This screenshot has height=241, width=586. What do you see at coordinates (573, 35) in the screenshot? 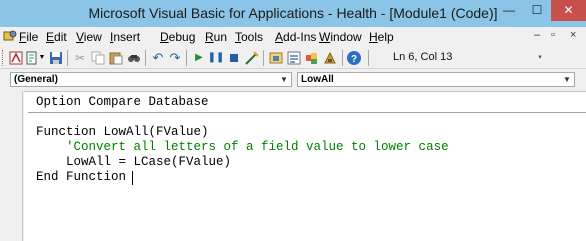
I see `doc-close-button: ×` at bounding box center [573, 35].